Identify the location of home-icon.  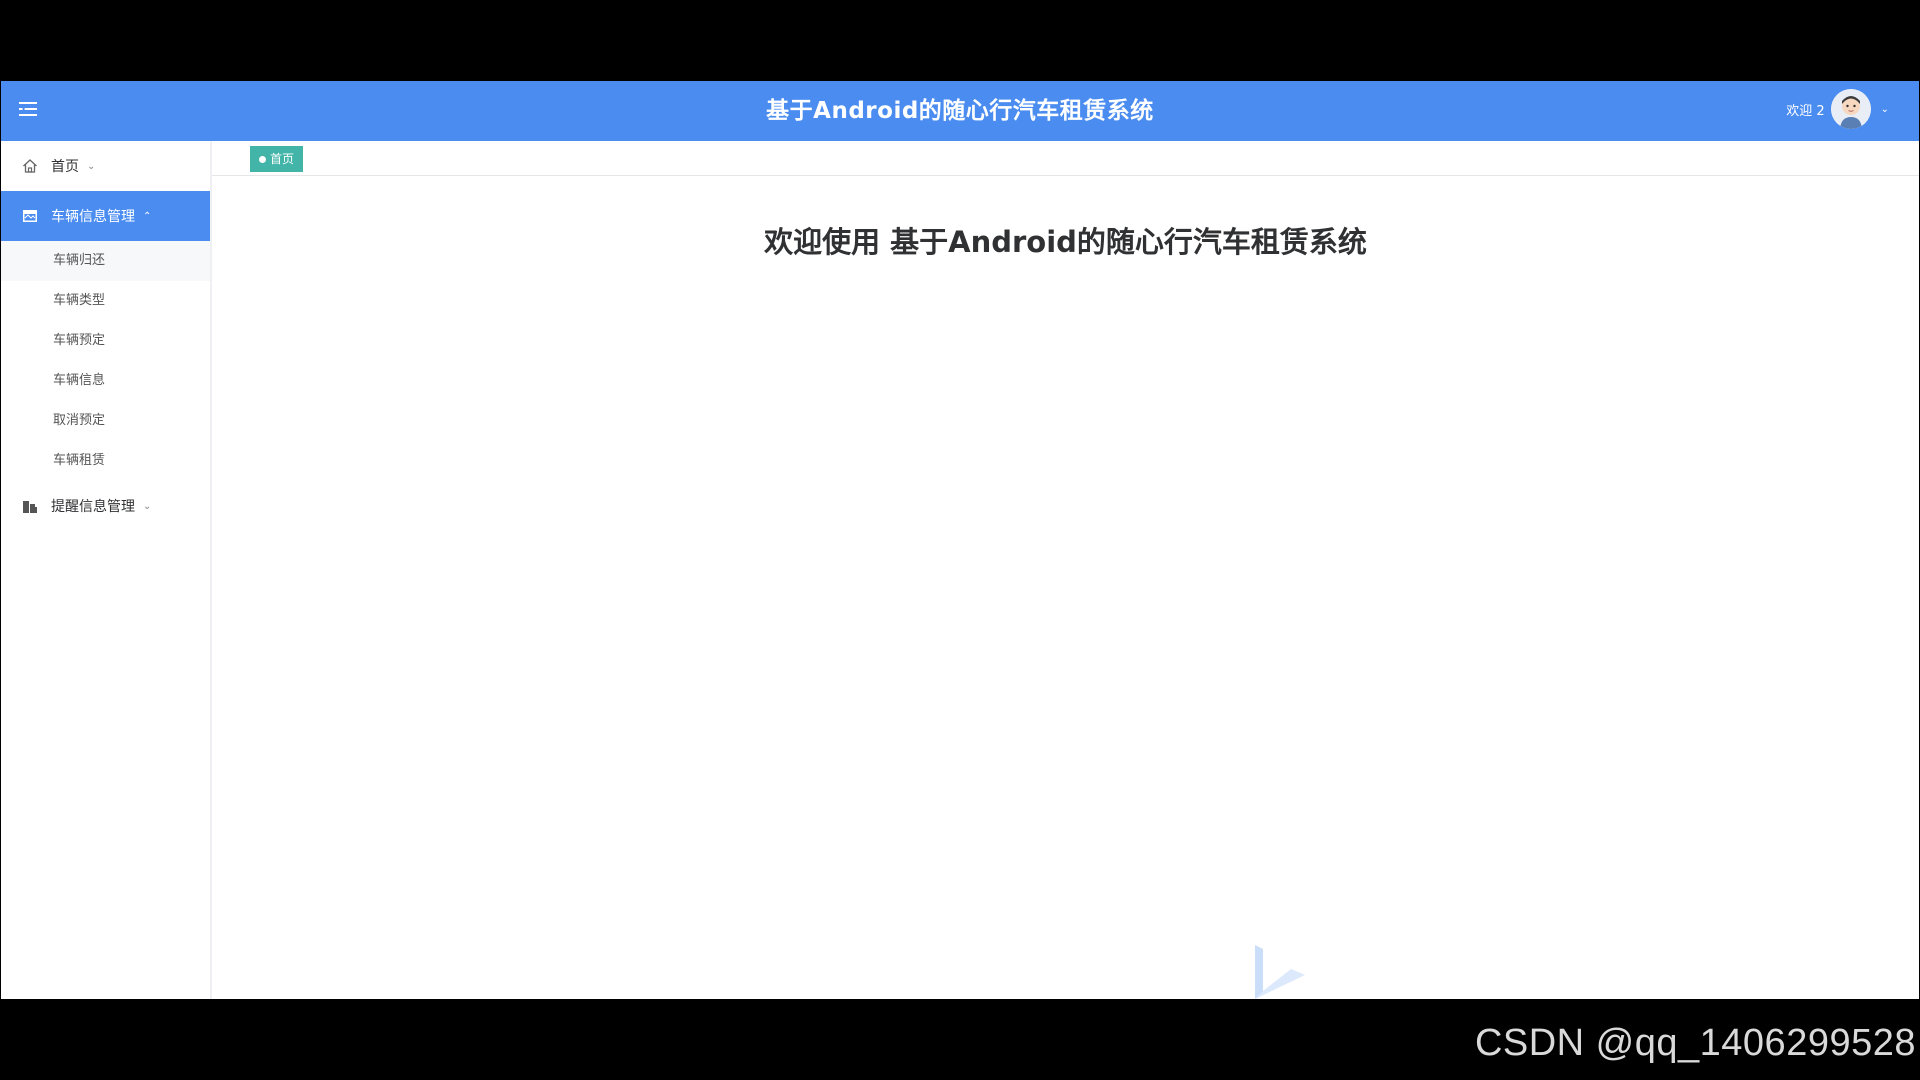
(30, 166).